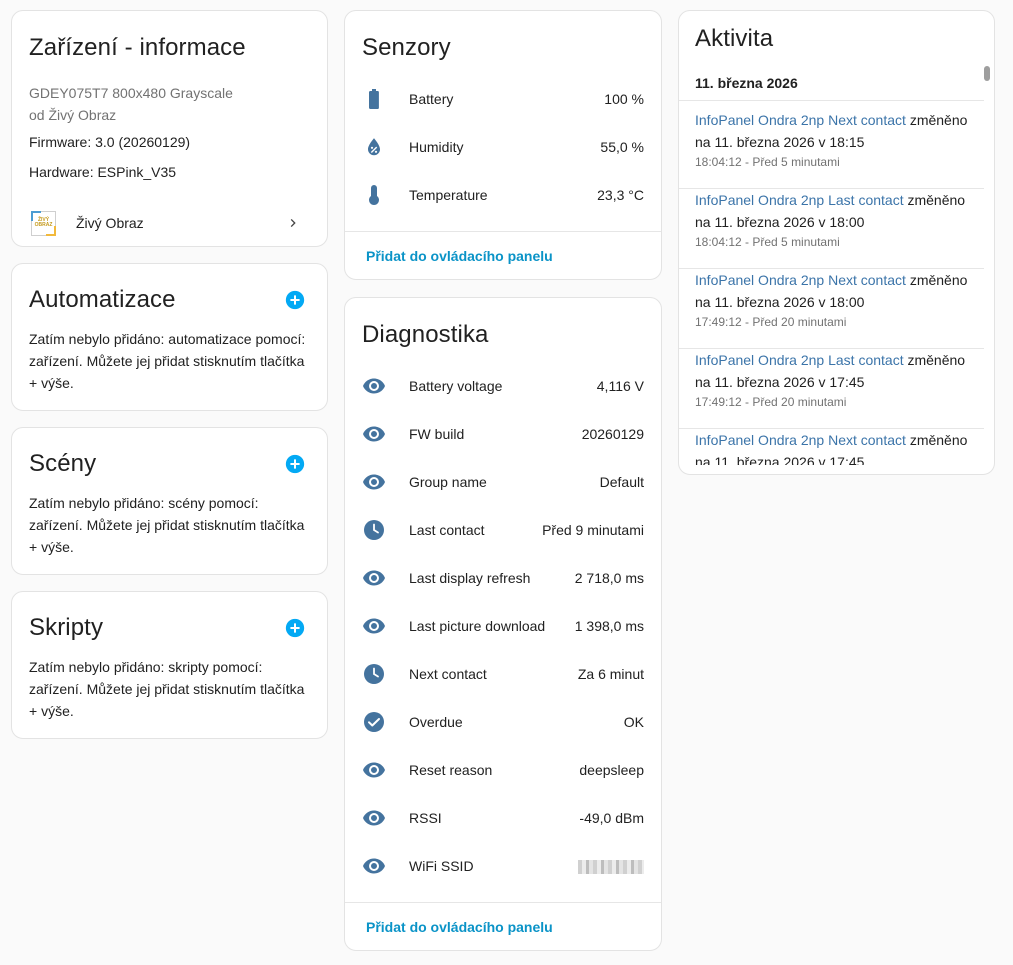 This screenshot has height=965, width=1013. What do you see at coordinates (609, 626) in the screenshot?
I see `diagnostic-value: 1 398,0 ms` at bounding box center [609, 626].